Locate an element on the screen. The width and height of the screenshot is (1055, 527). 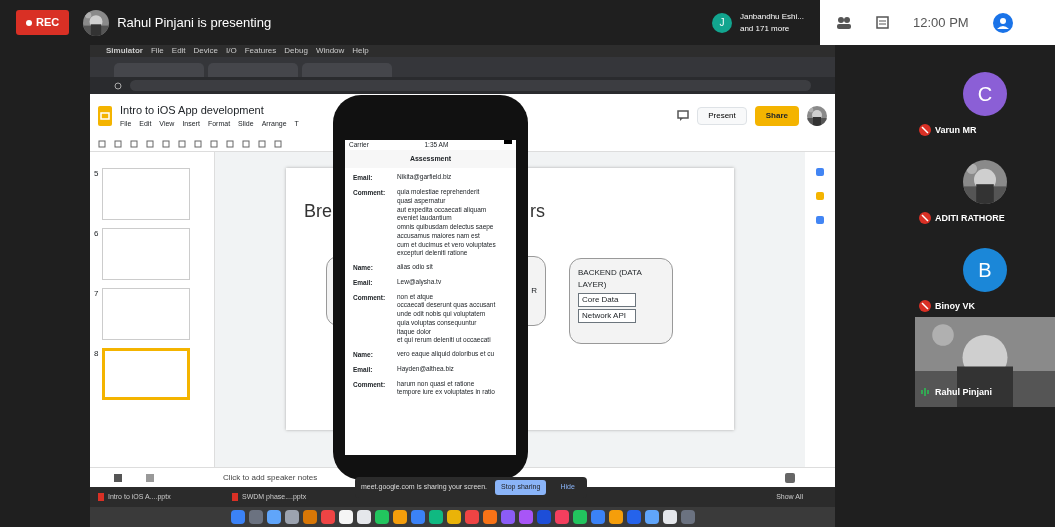
share-button: Share is located at coordinates (776, 115).